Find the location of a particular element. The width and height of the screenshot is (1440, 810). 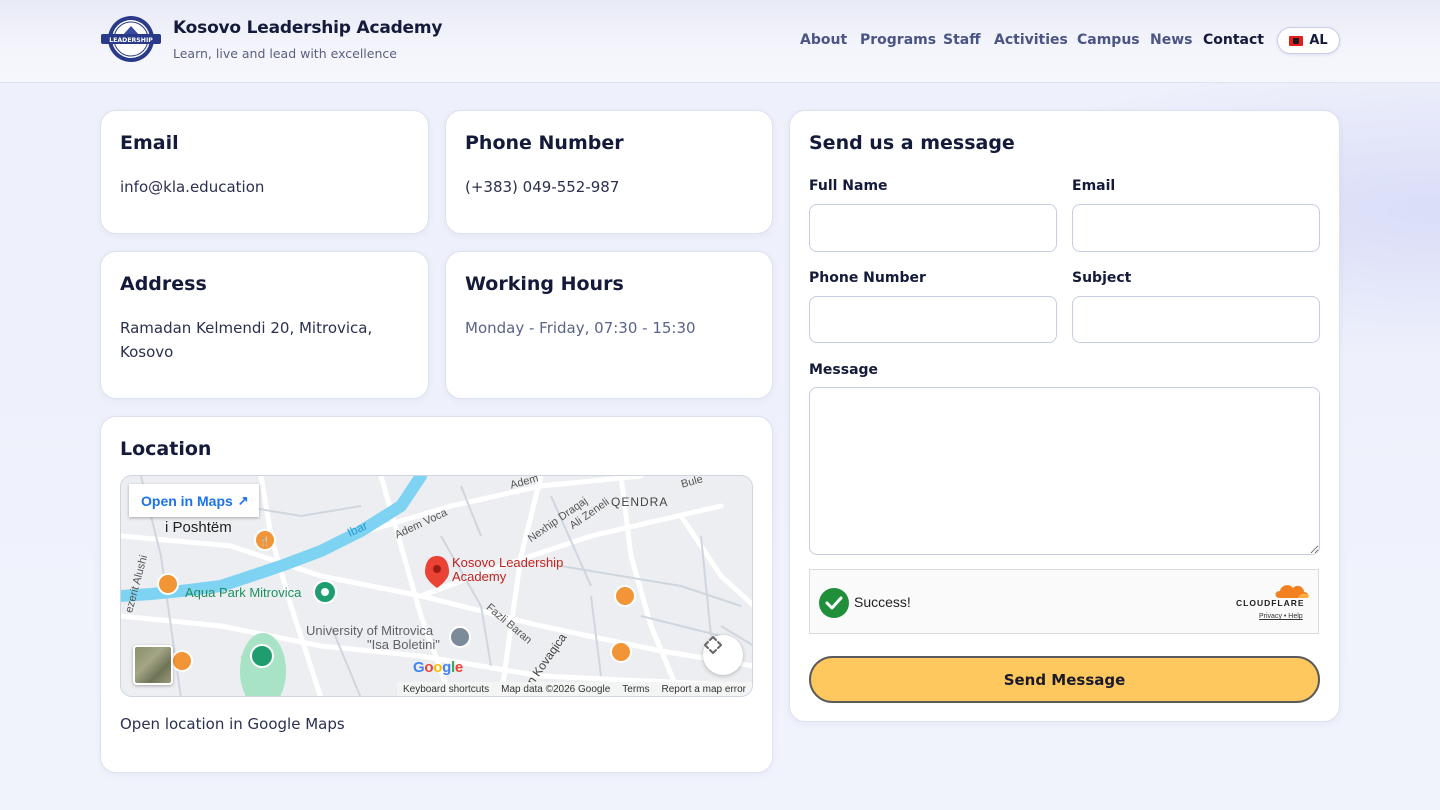

hours-card-title: Working Hours is located at coordinates (544, 284).